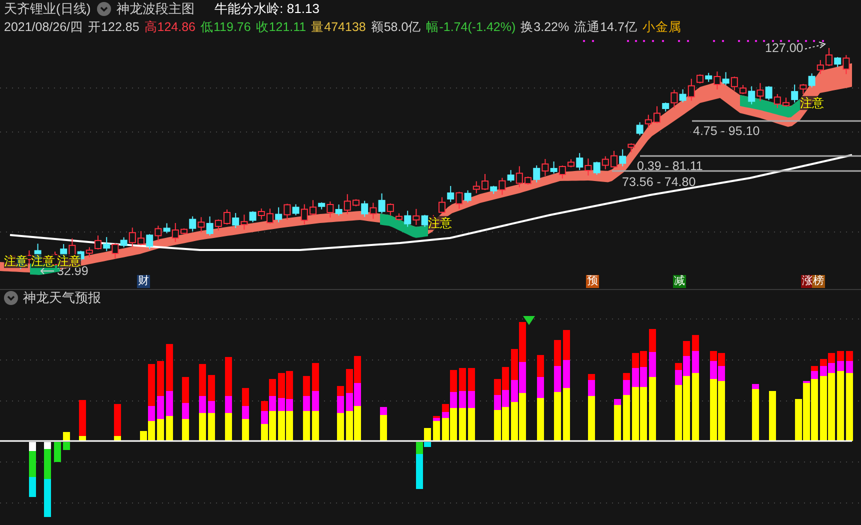 This screenshot has width=861, height=525. What do you see at coordinates (143, 281) in the screenshot?
I see `event-marker: 财` at bounding box center [143, 281].